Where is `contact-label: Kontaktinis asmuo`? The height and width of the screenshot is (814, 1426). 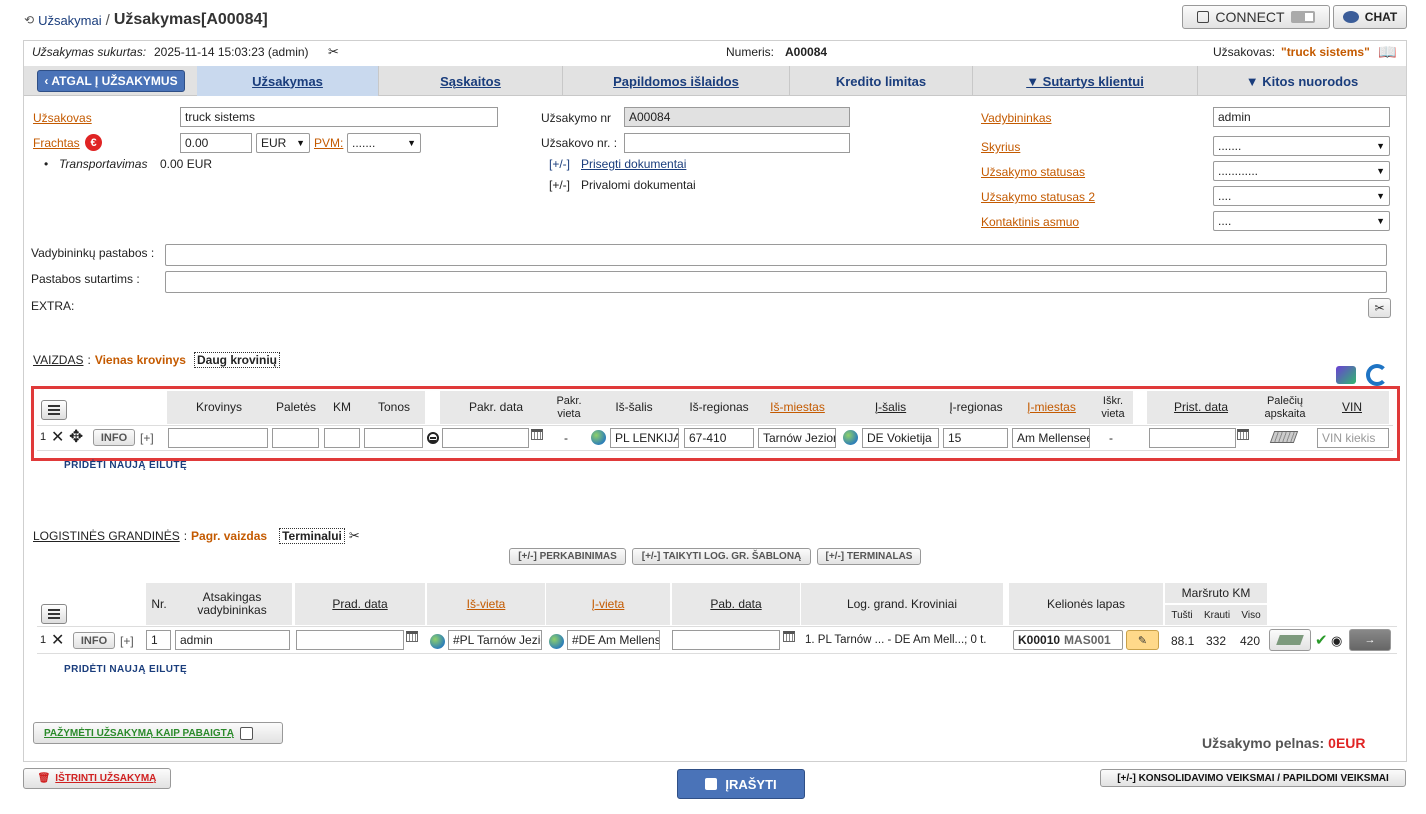 contact-label: Kontaktinis asmuo is located at coordinates (1030, 222).